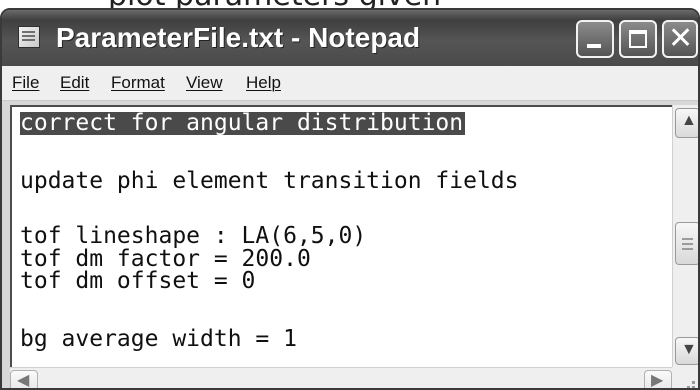  What do you see at coordinates (137, 281) in the screenshot?
I see `editor-line: tof dm offset = 0` at bounding box center [137, 281].